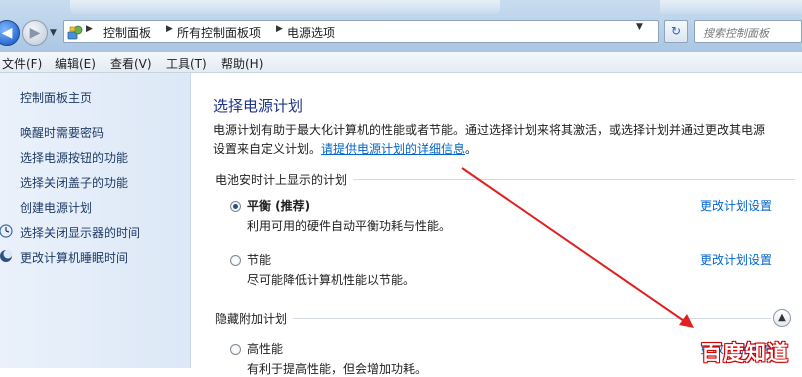  What do you see at coordinates (745, 353) in the screenshot?
I see `watermark: 百度知道` at bounding box center [745, 353].